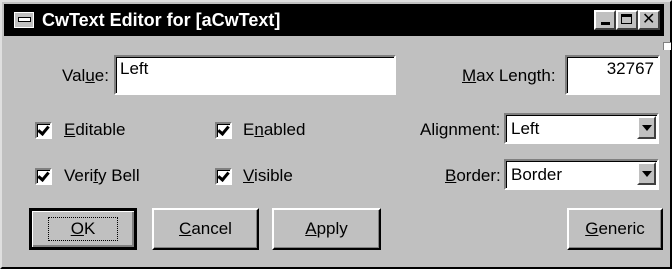 This screenshot has height=269, width=672. Describe the element at coordinates (161, 20) in the screenshot. I see `window-title: CwText Editor for [aCwText]` at that location.